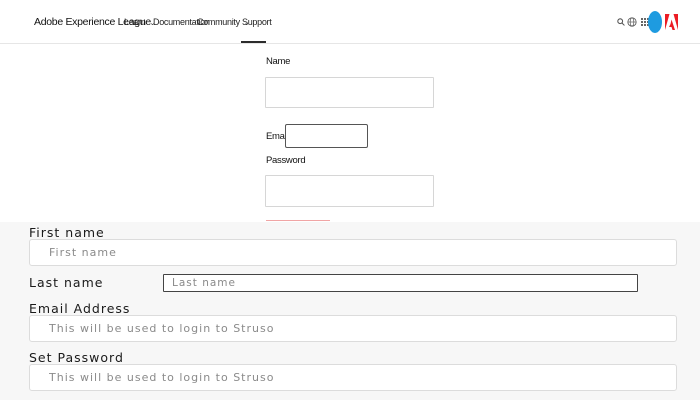 Image resolution: width=700 pixels, height=400 pixels. Describe the element at coordinates (67, 232) in the screenshot. I see `first-name-label: First name` at that location.